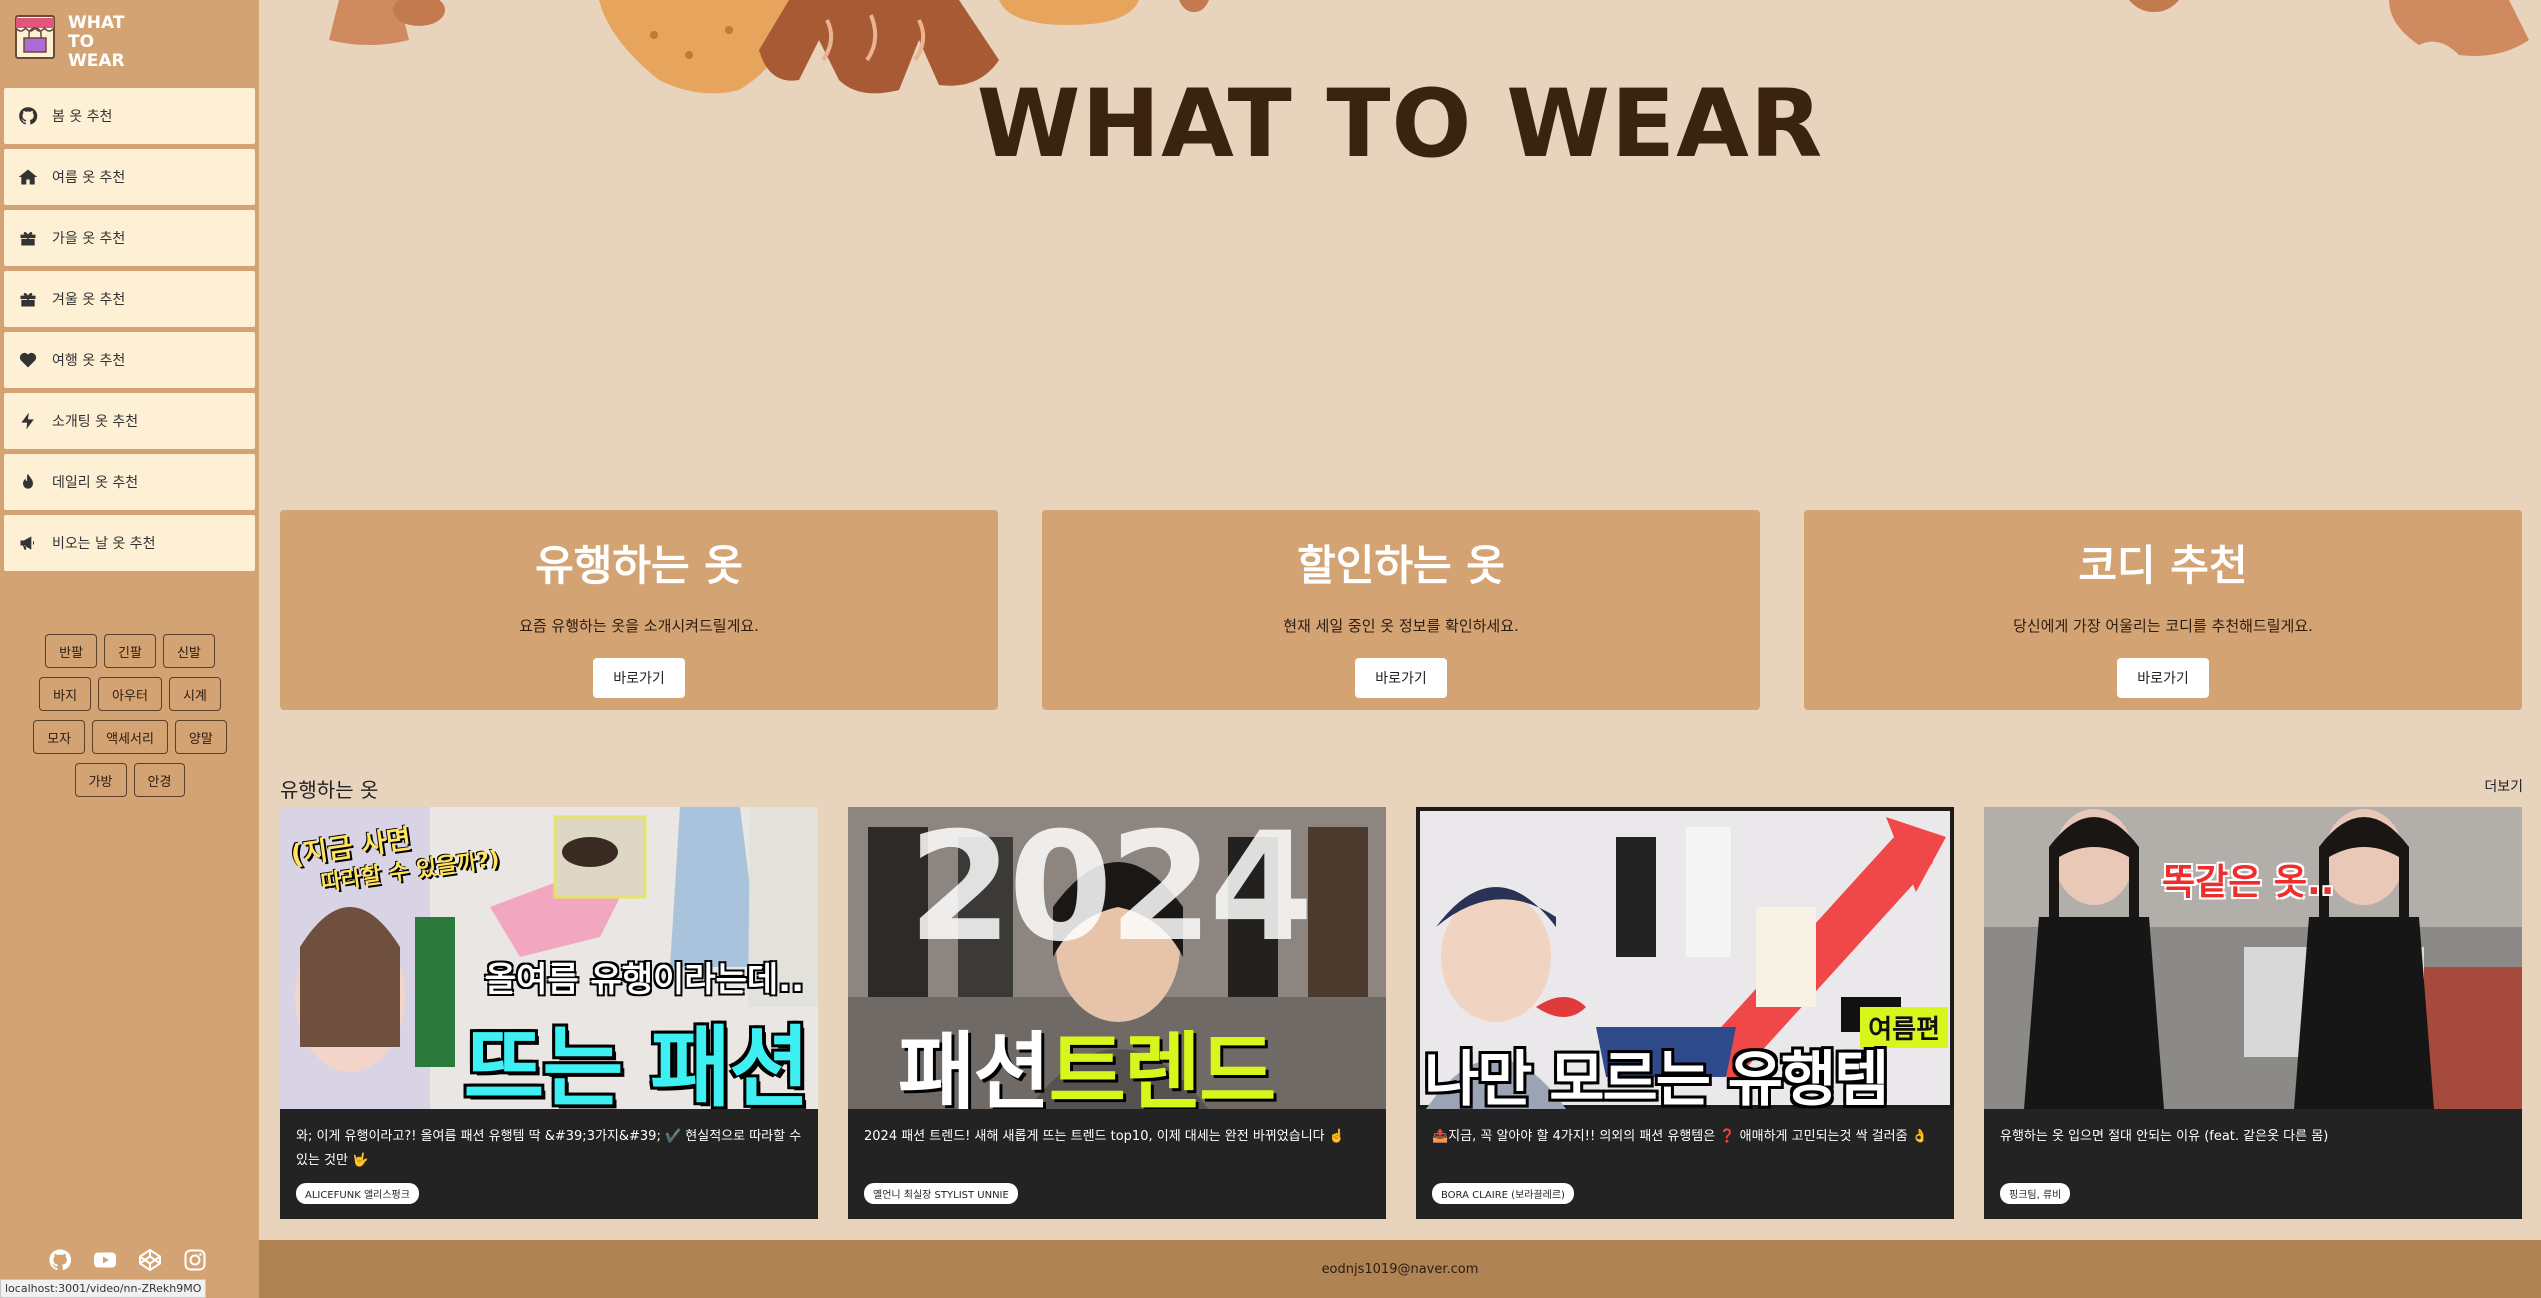 This screenshot has width=2541, height=1298. I want to click on category-watch: 시계, so click(194, 694).